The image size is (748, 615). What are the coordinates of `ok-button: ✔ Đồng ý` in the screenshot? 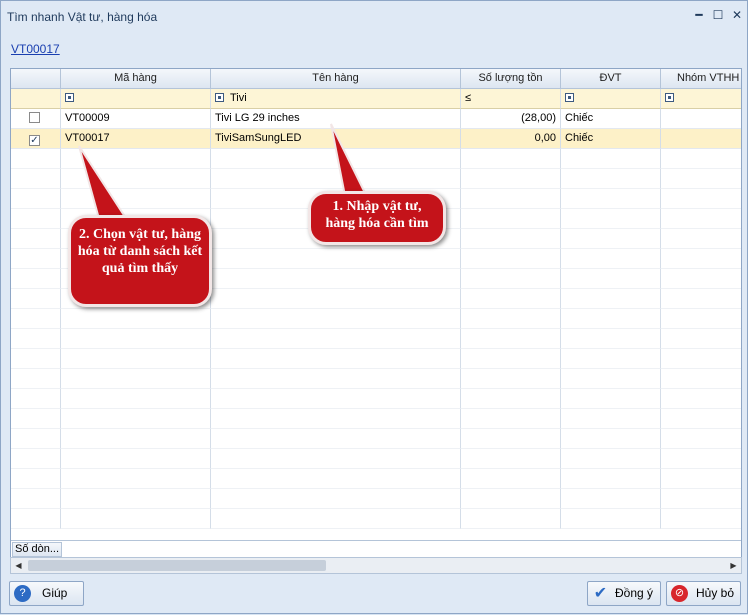 It's located at (624, 593).